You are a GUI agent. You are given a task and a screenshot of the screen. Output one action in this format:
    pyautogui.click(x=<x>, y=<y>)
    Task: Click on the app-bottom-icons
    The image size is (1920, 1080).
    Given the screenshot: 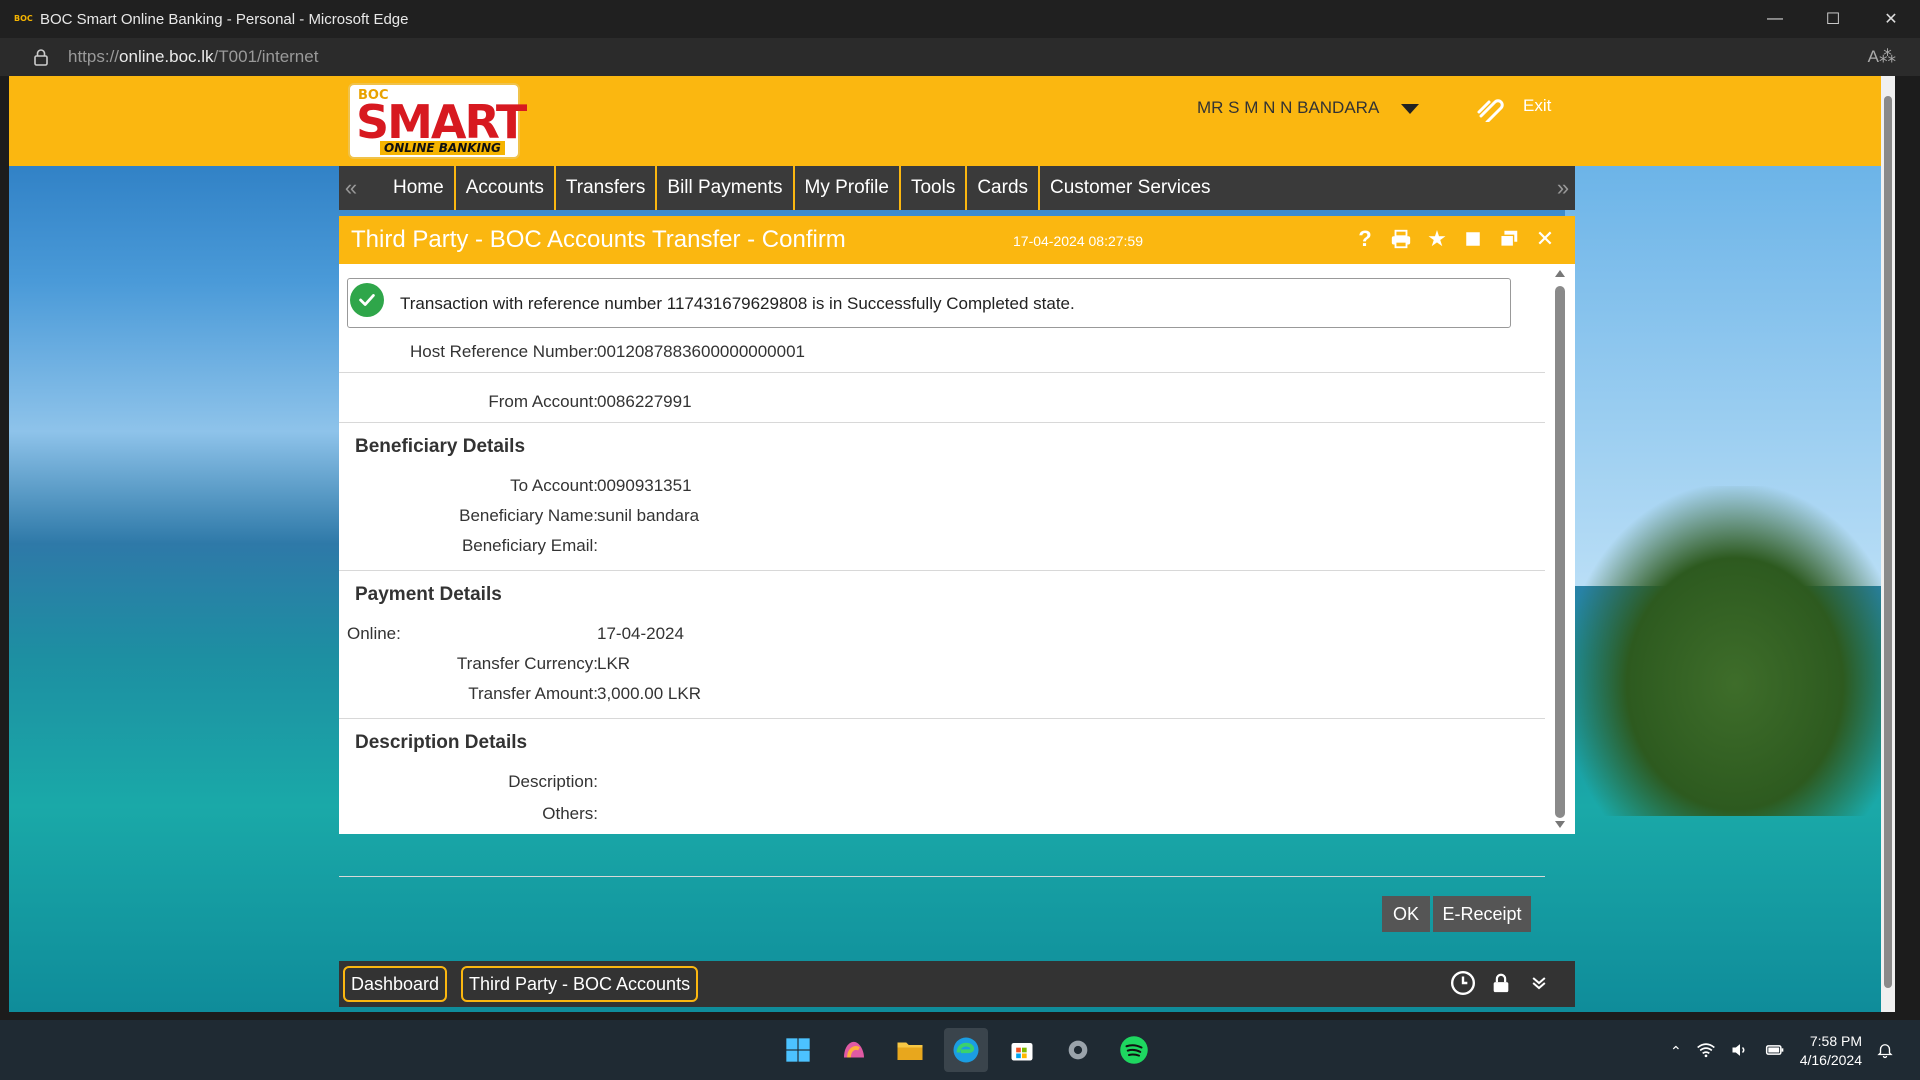 What is the action you would take?
    pyautogui.click(x=1501, y=983)
    